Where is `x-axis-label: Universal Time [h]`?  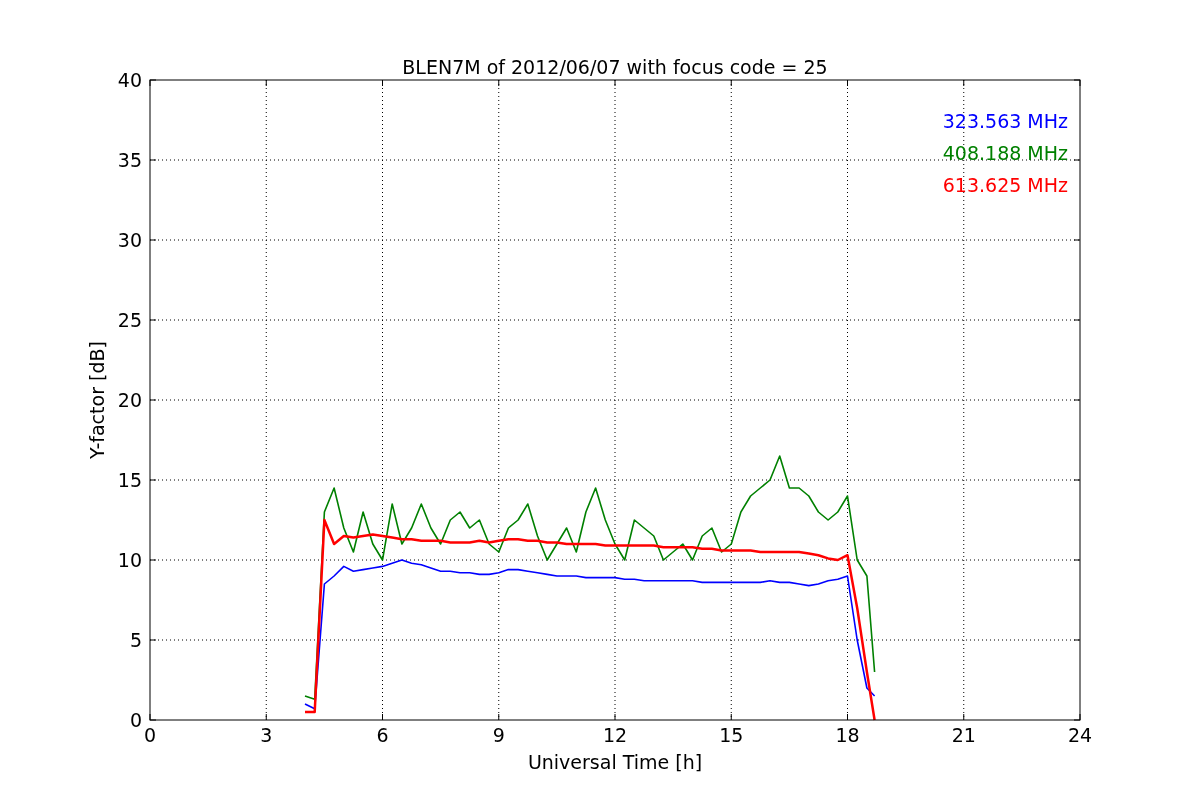 x-axis-label: Universal Time [h] is located at coordinates (615, 762).